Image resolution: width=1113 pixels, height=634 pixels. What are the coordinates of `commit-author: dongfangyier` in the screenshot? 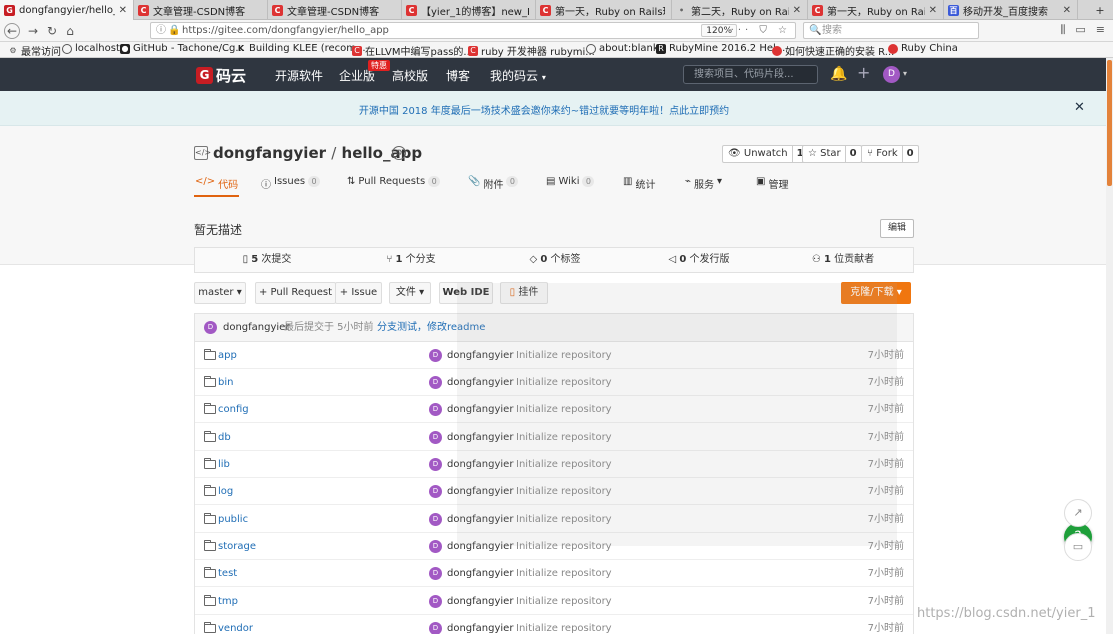 It's located at (256, 328).